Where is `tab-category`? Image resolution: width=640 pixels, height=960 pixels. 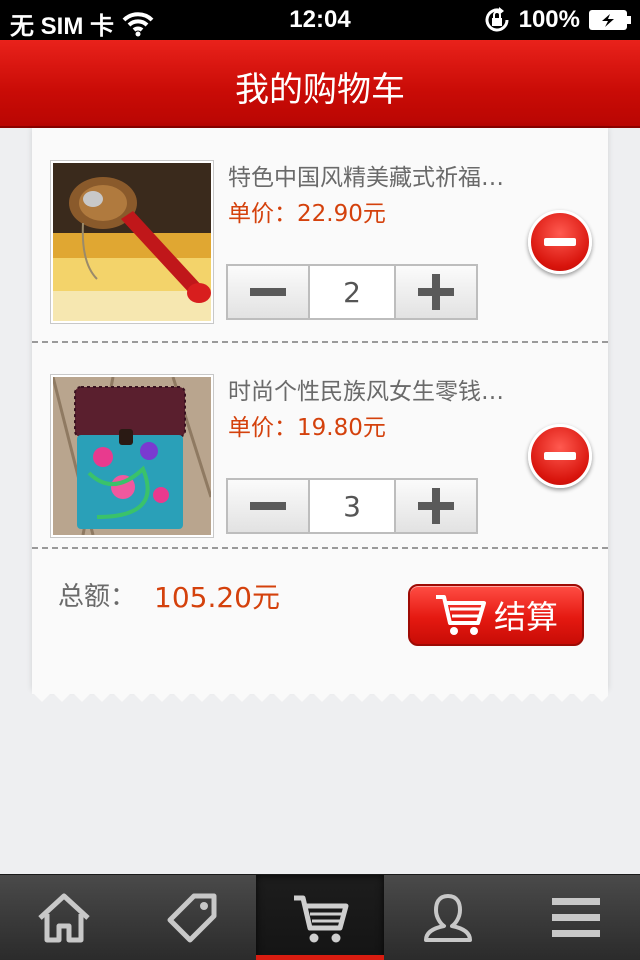 tab-category is located at coordinates (192, 917).